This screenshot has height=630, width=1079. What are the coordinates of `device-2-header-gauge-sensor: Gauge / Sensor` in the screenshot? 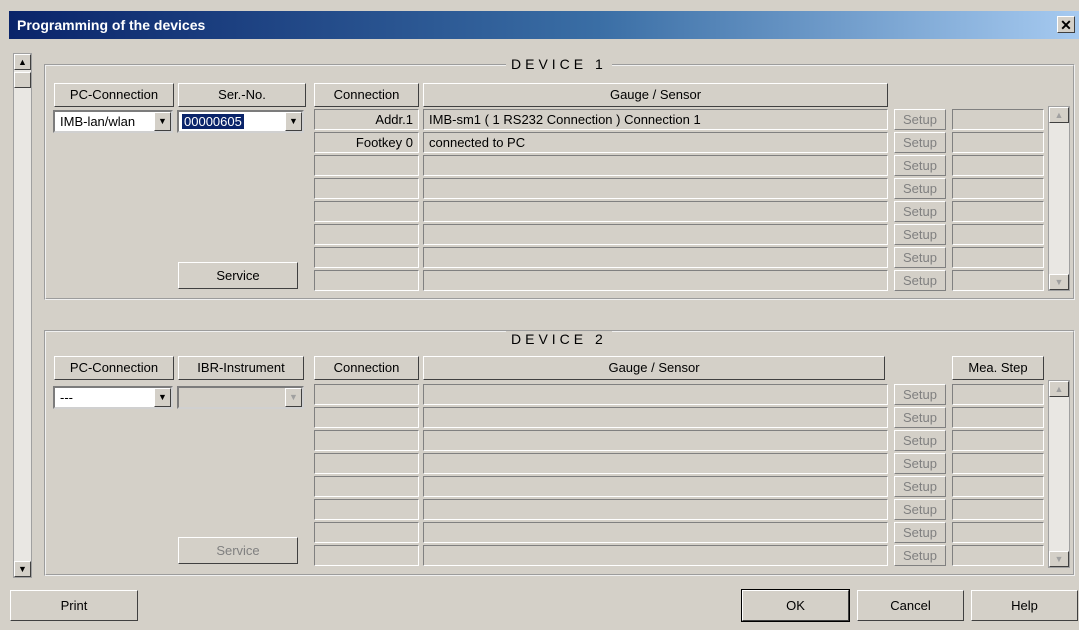 It's located at (654, 368).